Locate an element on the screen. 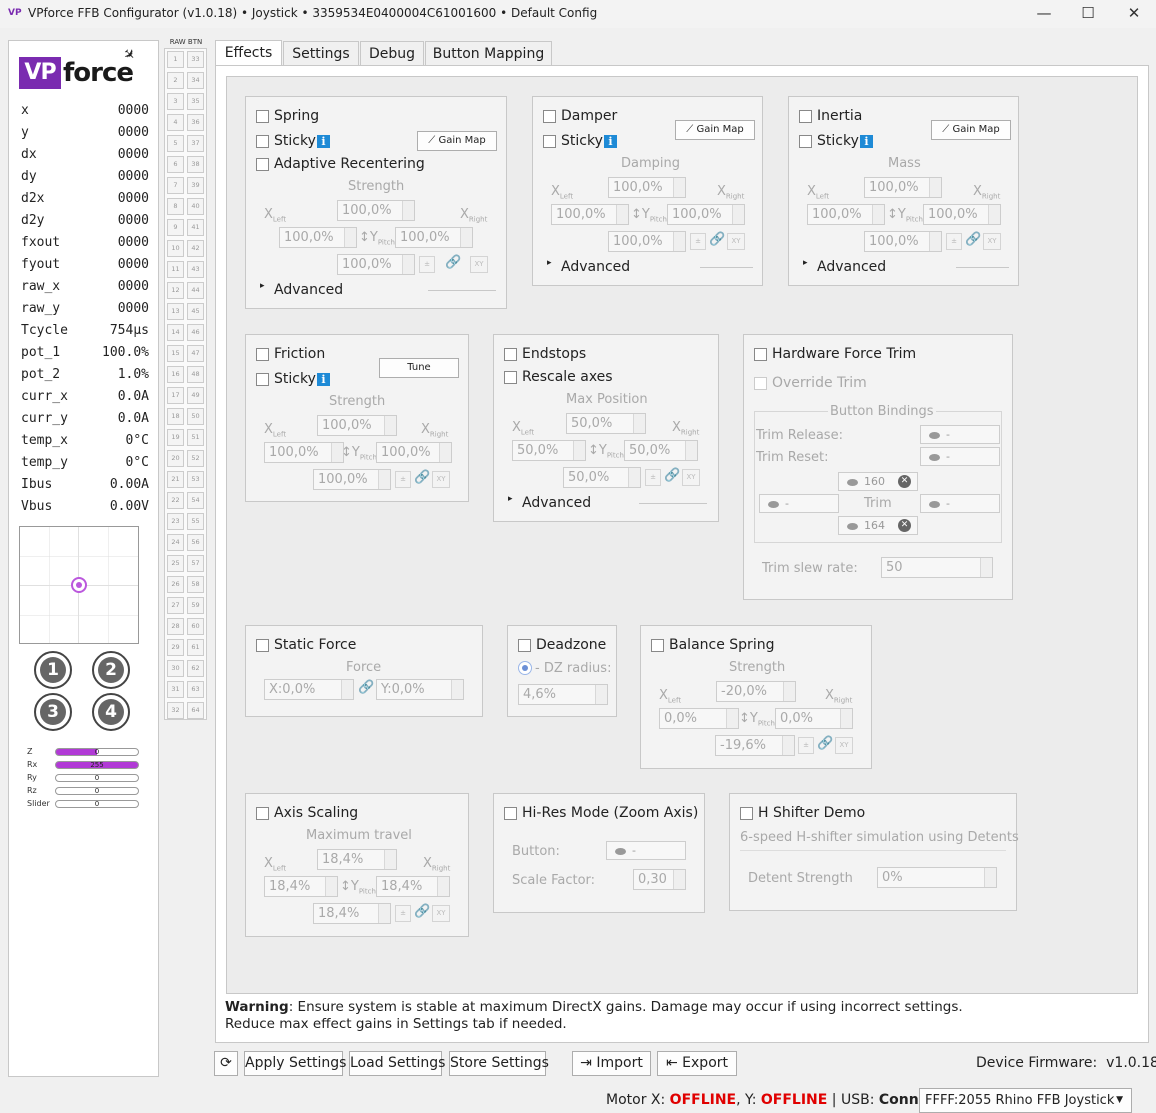  clear-icon: ✕ is located at coordinates (904, 481).